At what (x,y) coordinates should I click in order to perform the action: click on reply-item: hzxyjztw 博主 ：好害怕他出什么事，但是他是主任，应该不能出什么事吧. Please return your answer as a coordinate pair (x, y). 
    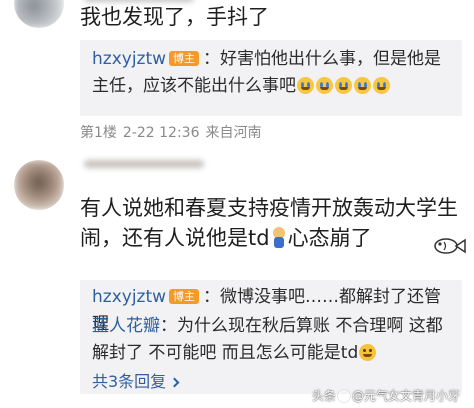
    Looking at the image, I should click on (273, 73).